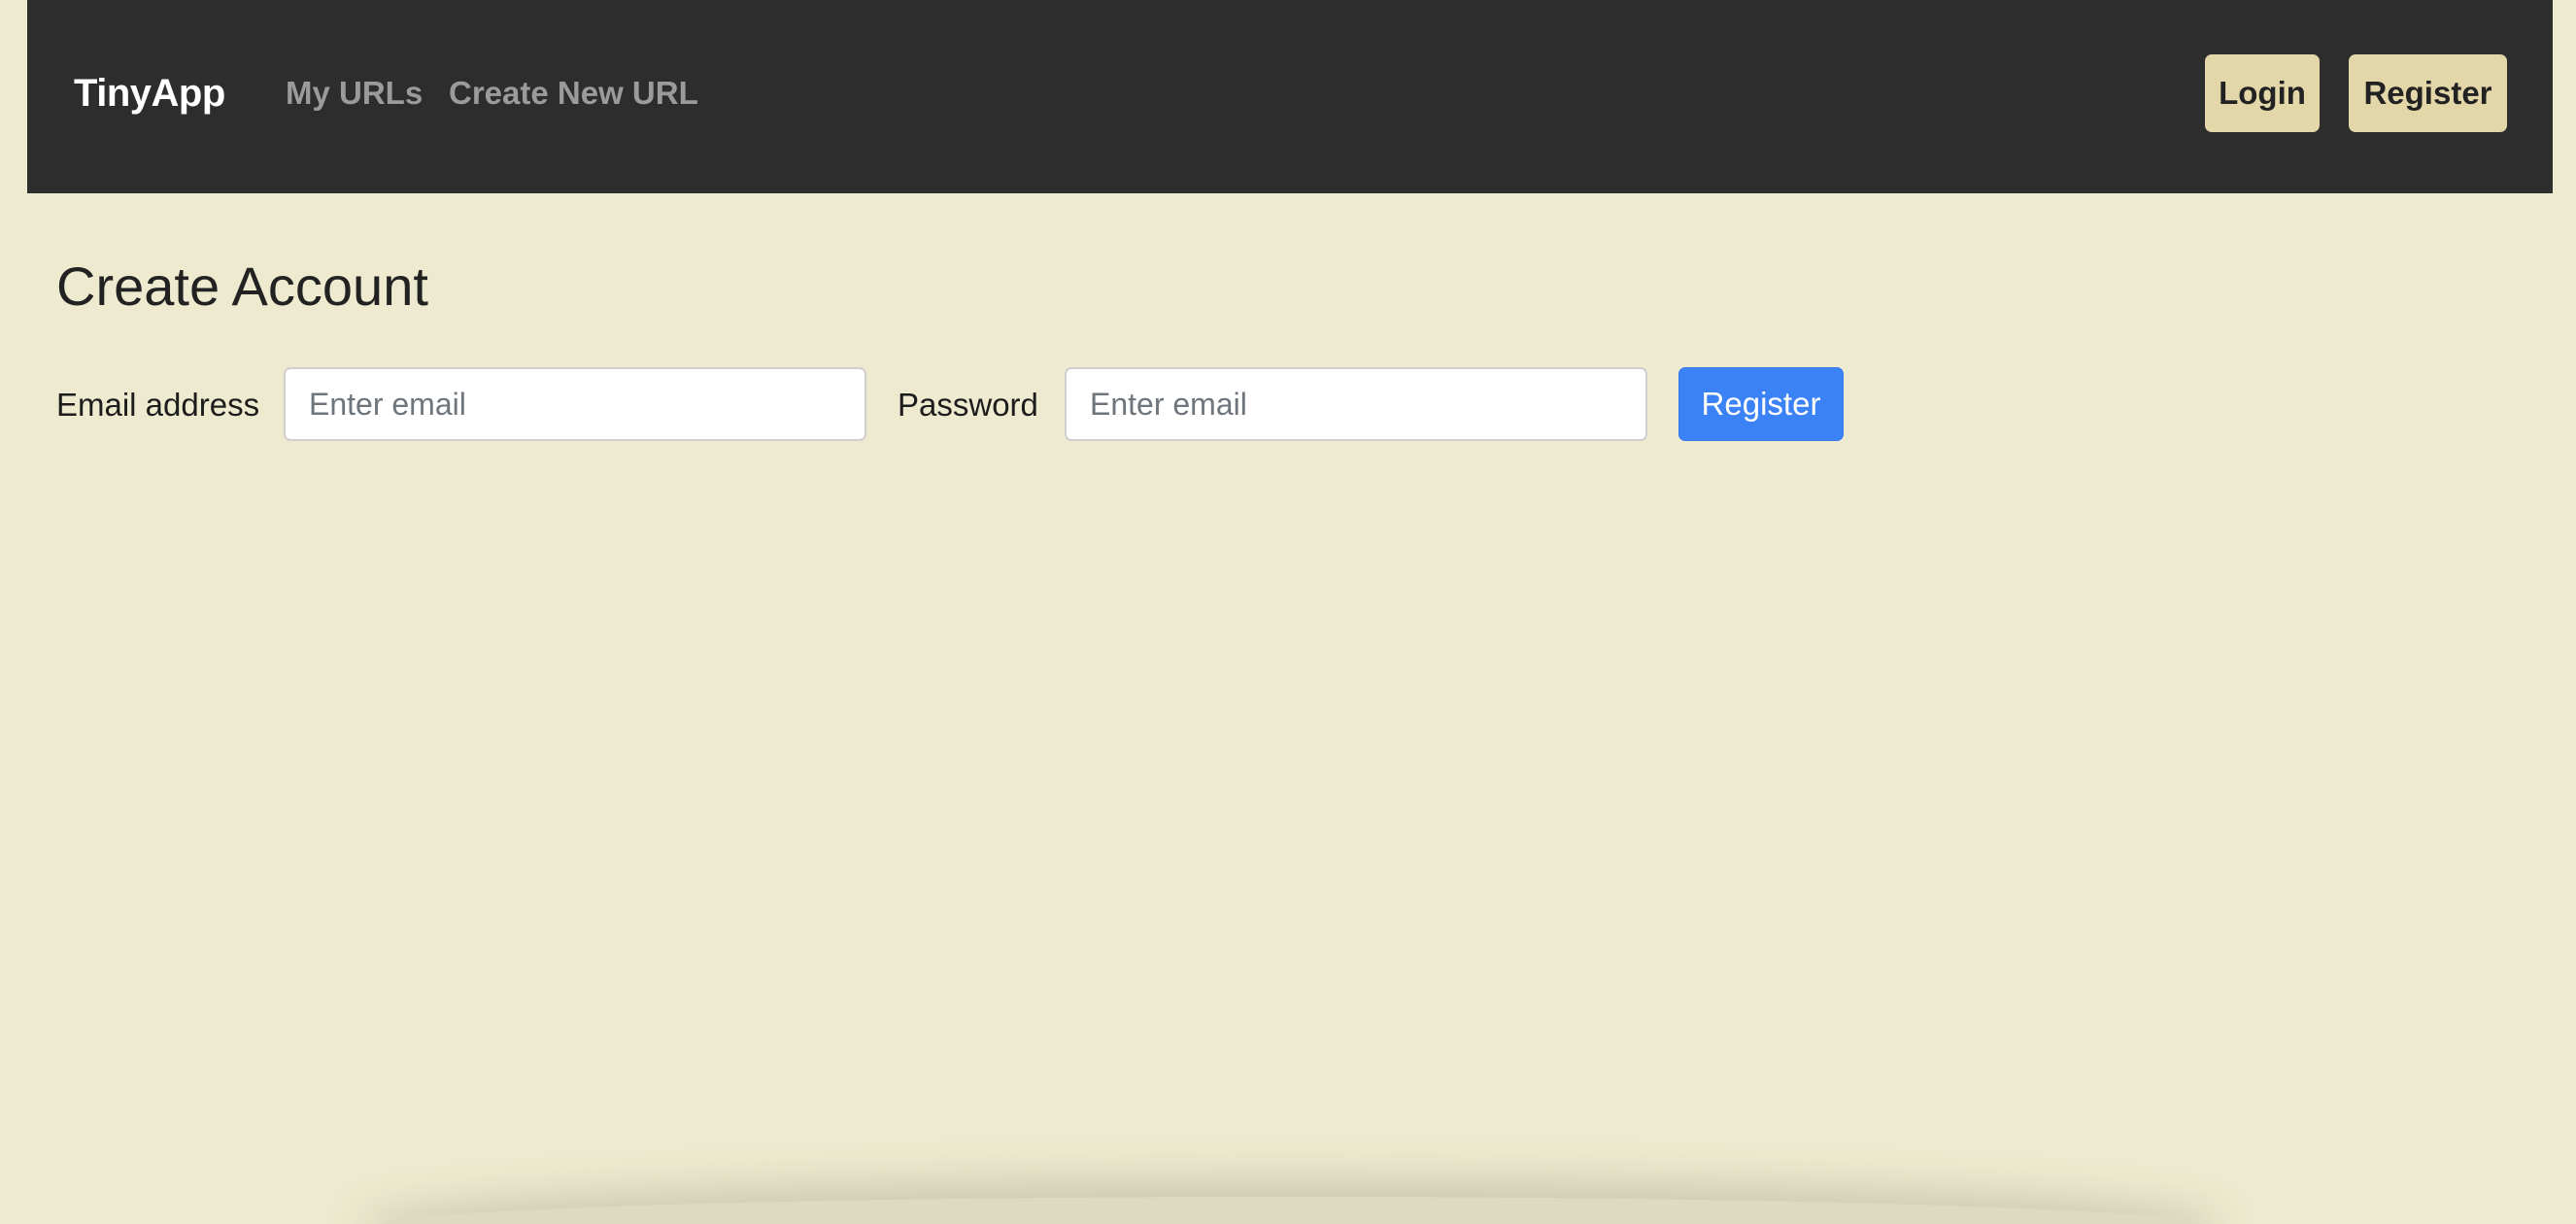 The height and width of the screenshot is (1224, 2576). I want to click on email-field, so click(575, 404).